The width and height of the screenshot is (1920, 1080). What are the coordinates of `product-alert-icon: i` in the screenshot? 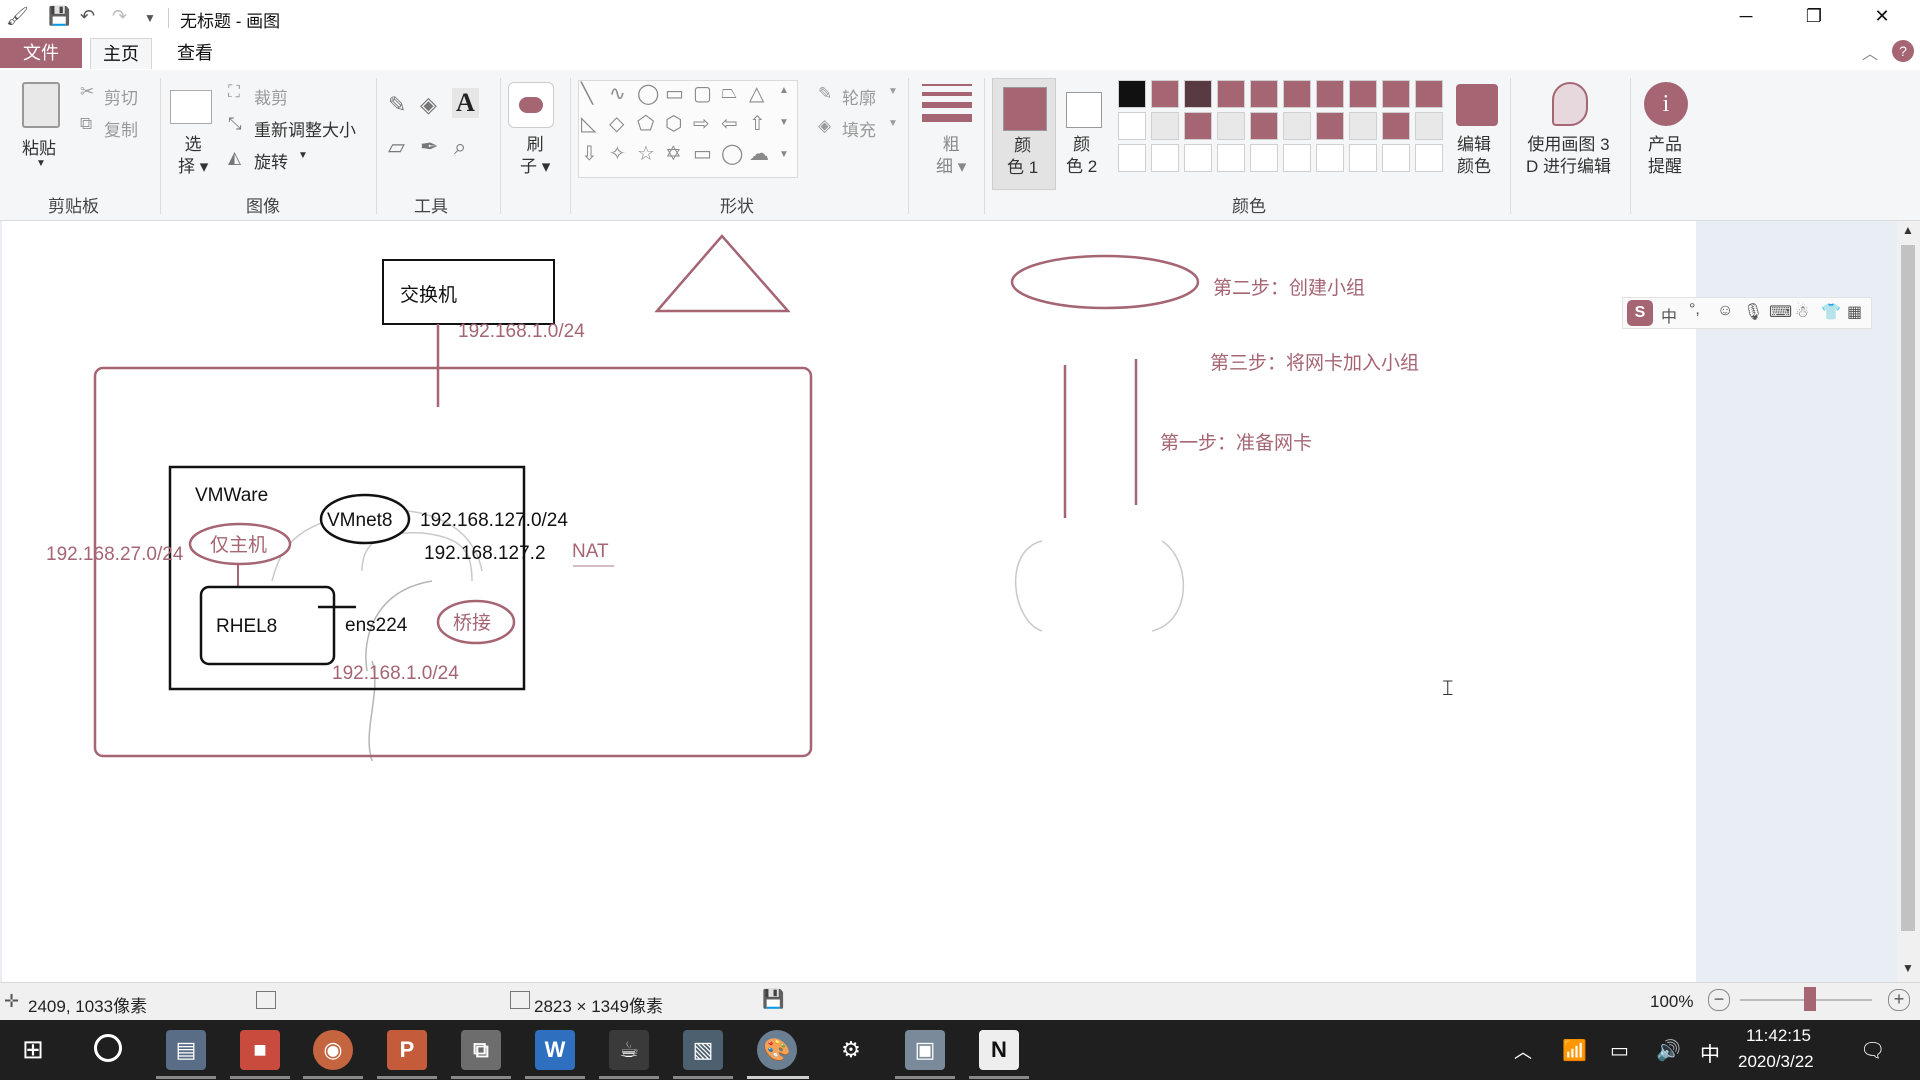 It's located at (1666, 104).